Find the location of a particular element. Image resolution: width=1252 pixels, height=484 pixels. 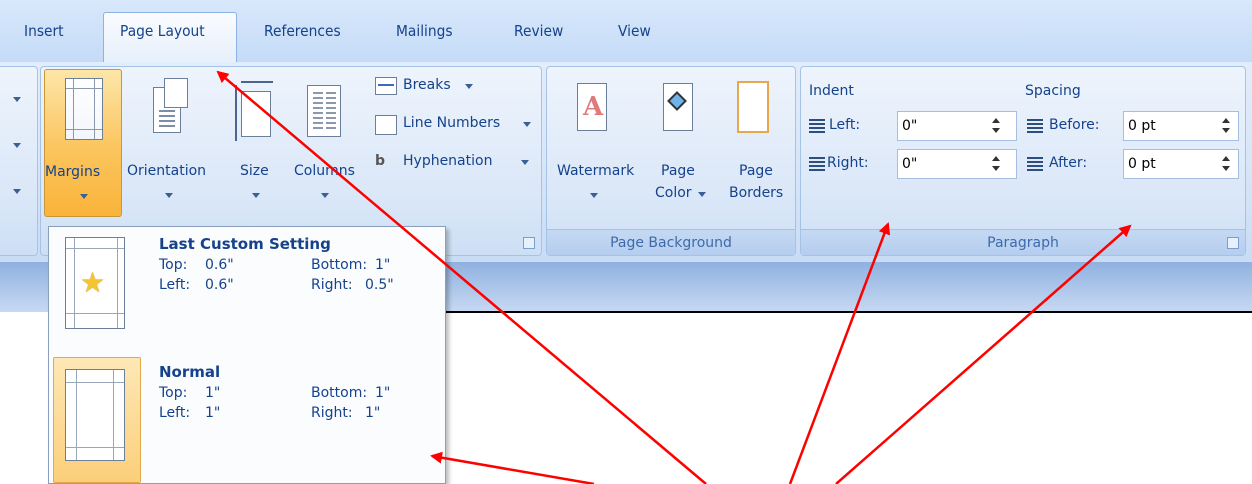

arrow-to-indent-fields is located at coordinates (839, 353).